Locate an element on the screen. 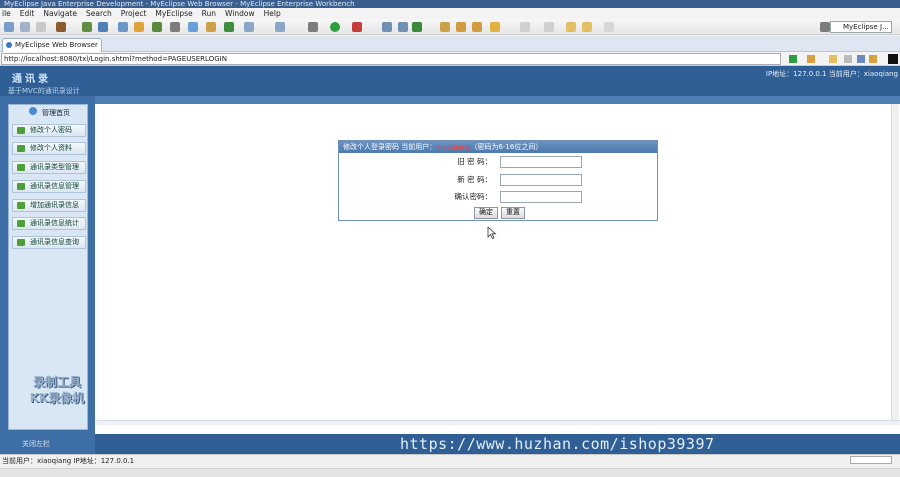 The image size is (900, 477). open-type-icon is located at coordinates (249, 27).